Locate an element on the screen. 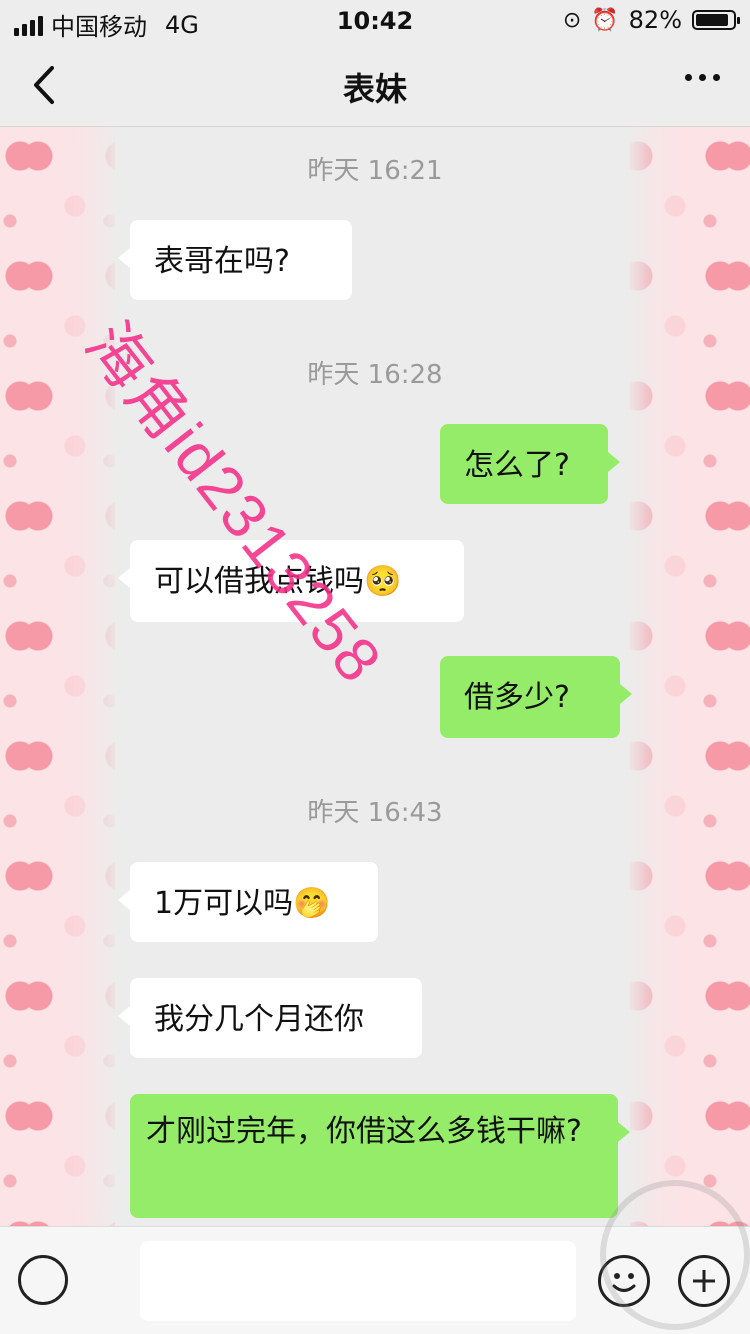  plus-icon is located at coordinates (704, 1281).